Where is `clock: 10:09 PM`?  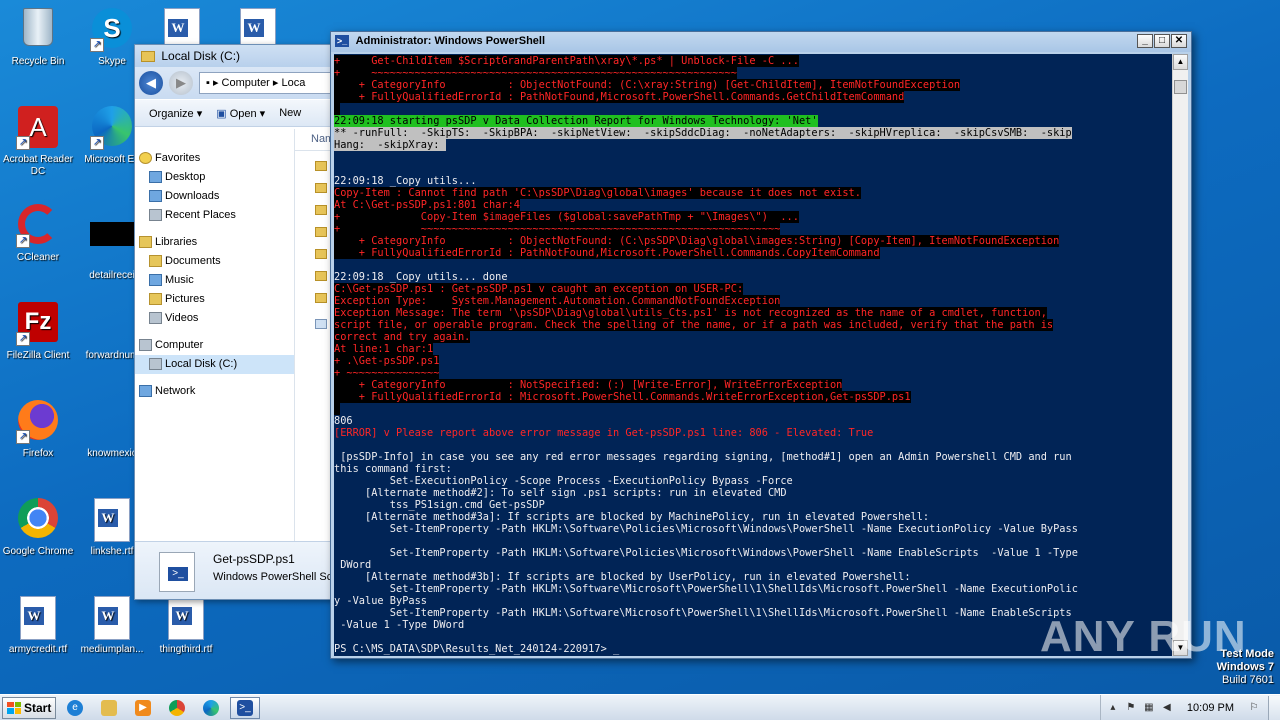 clock: 10:09 PM is located at coordinates (1210, 708).